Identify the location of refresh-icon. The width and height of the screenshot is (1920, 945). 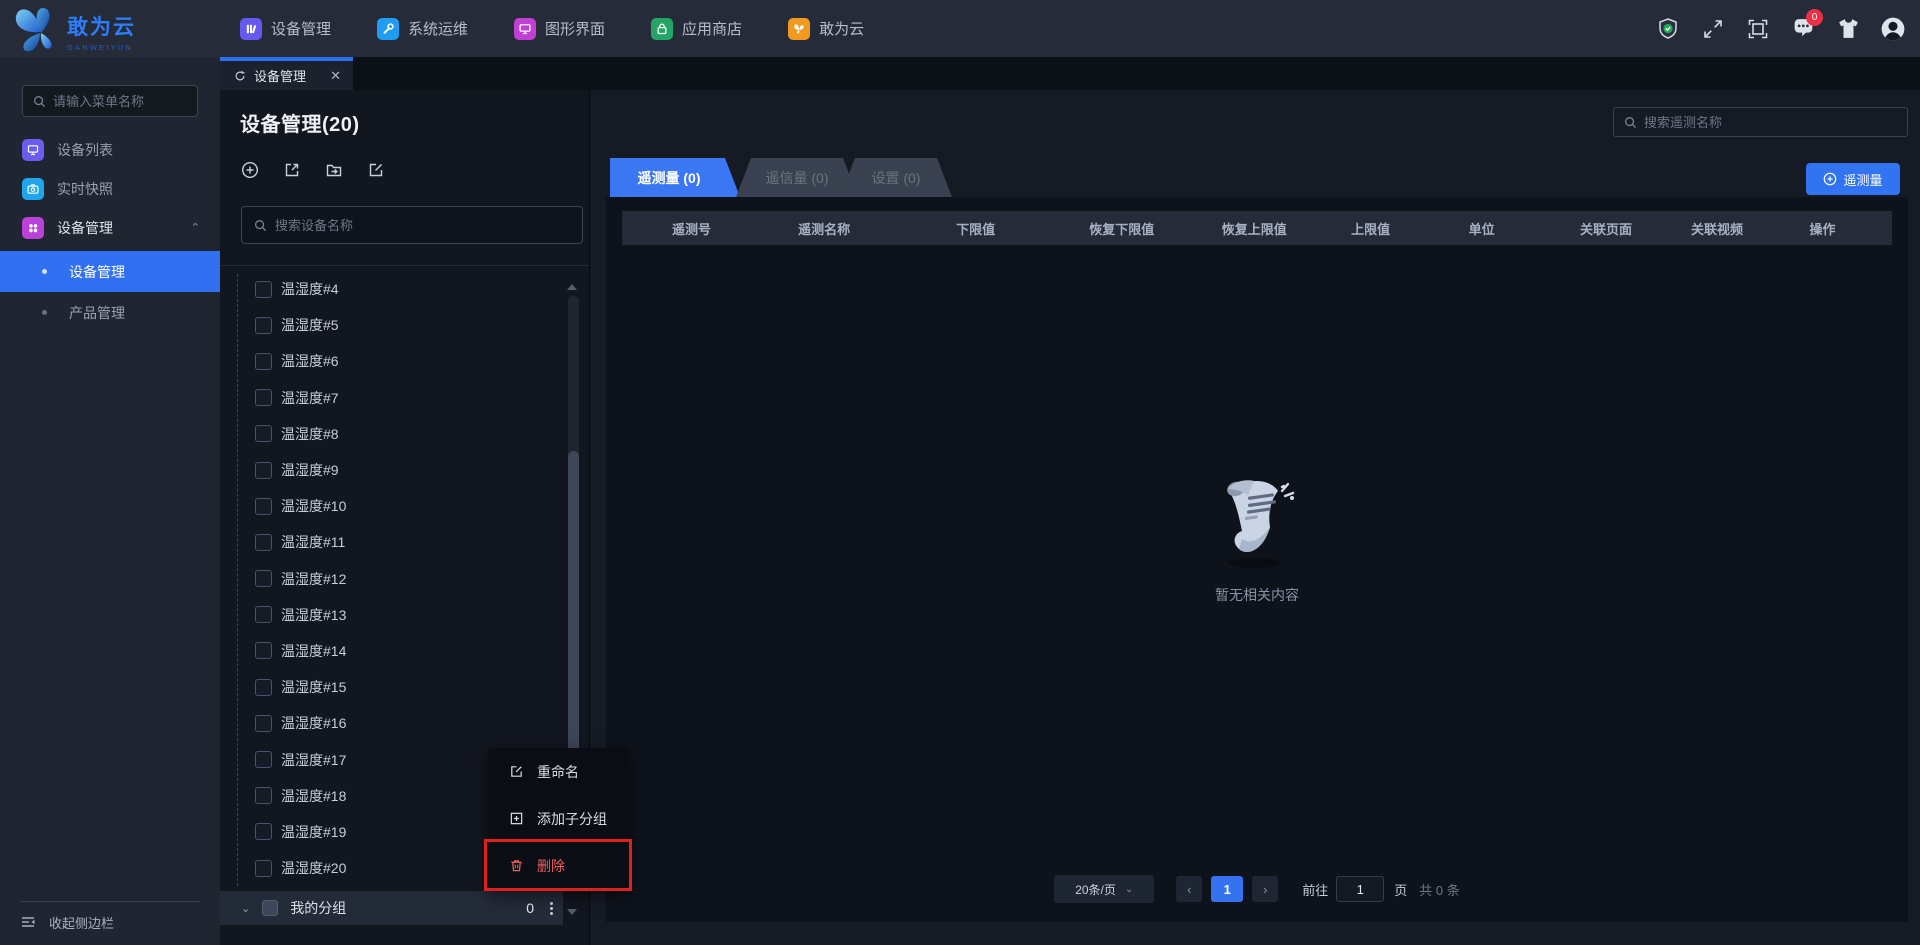
(240, 76).